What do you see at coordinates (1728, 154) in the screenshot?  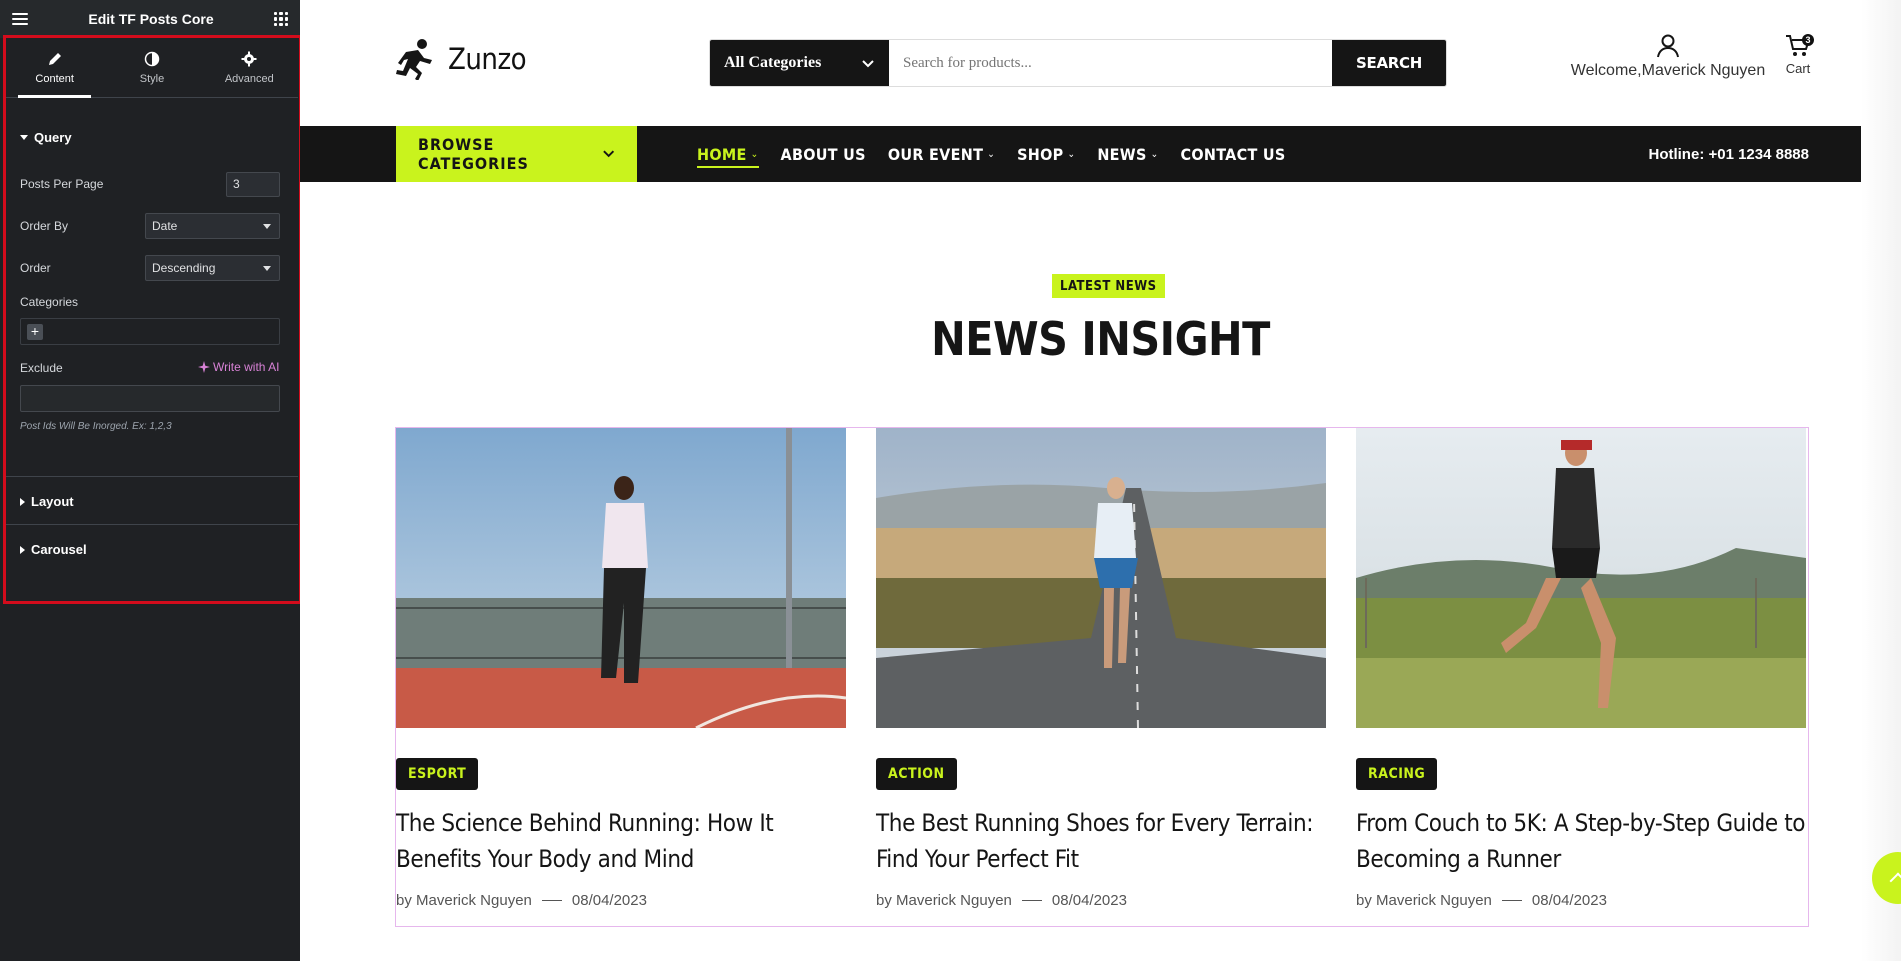 I see `hotline: Hotline: +01 1234 8888` at bounding box center [1728, 154].